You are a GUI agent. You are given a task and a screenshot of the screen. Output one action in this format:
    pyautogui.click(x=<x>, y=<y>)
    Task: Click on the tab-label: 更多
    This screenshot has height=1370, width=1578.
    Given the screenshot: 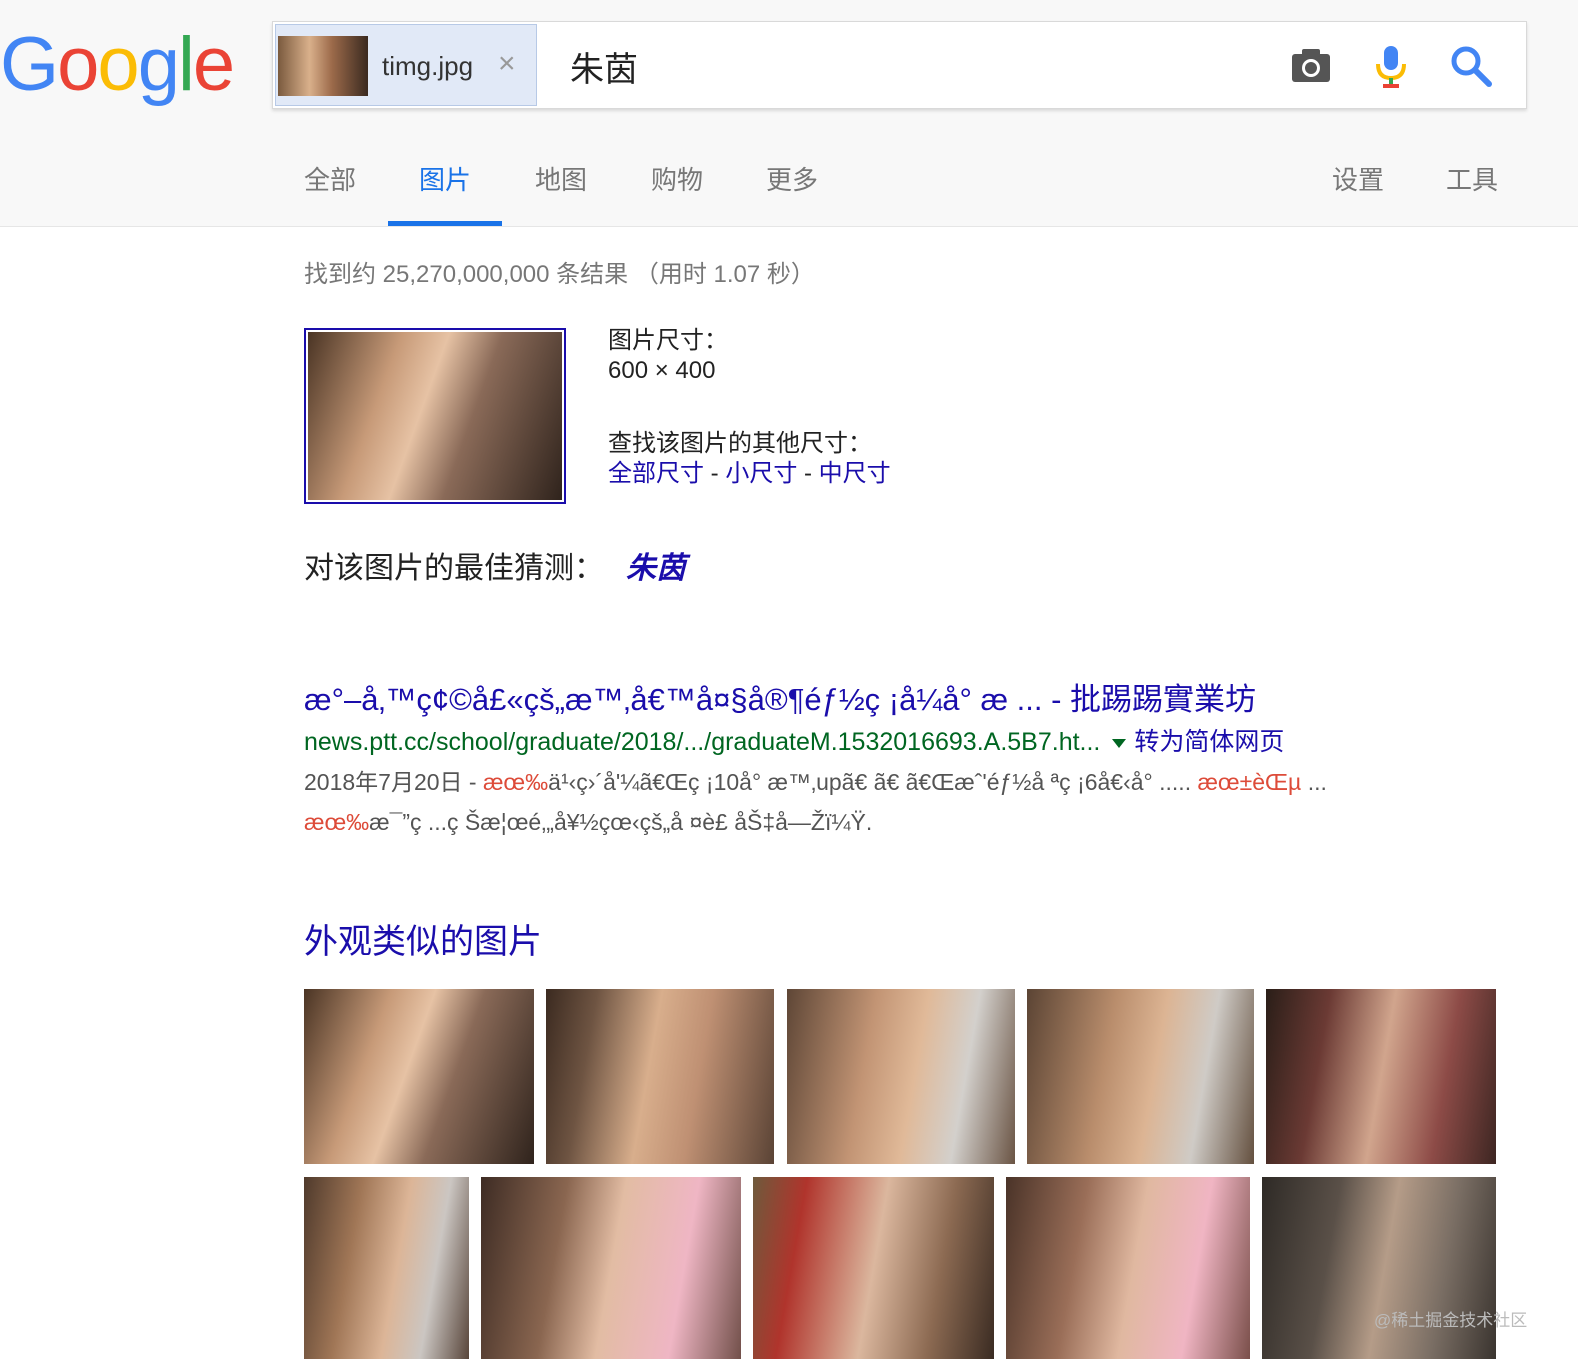 What is the action you would take?
    pyautogui.click(x=791, y=180)
    